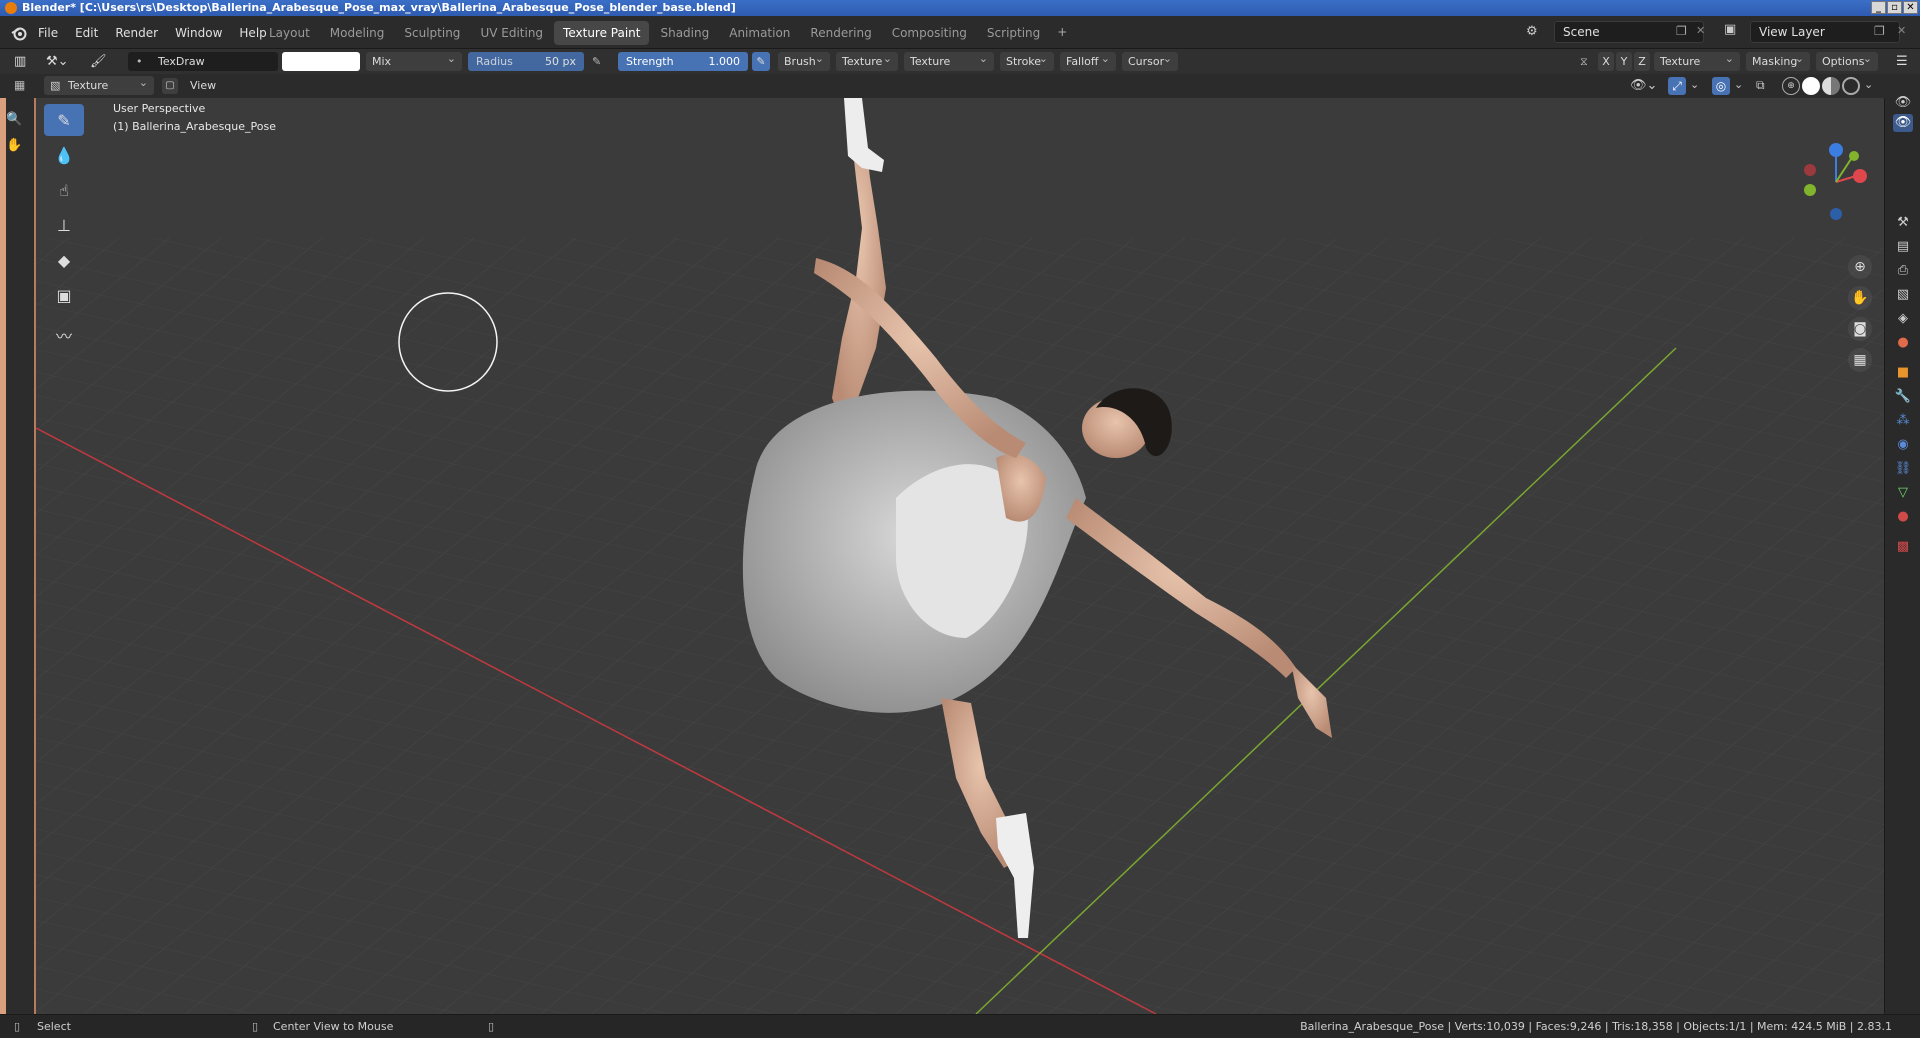  Describe the element at coordinates (86, 33) in the screenshot. I see `menu-edit: Edit` at that location.